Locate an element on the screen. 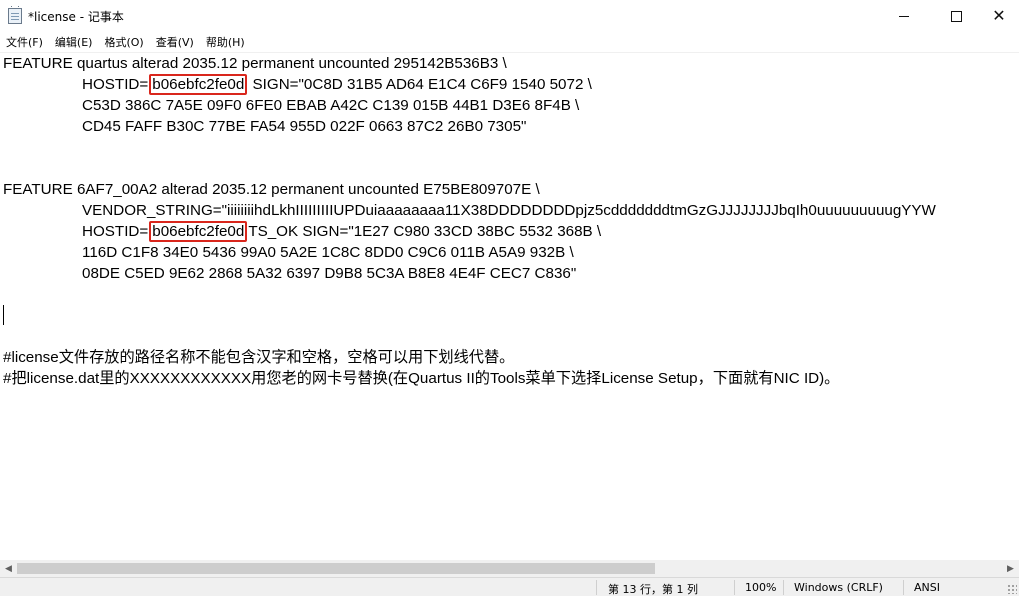 The width and height of the screenshot is (1019, 597). menu-format: 格式(O) is located at coordinates (123, 42).